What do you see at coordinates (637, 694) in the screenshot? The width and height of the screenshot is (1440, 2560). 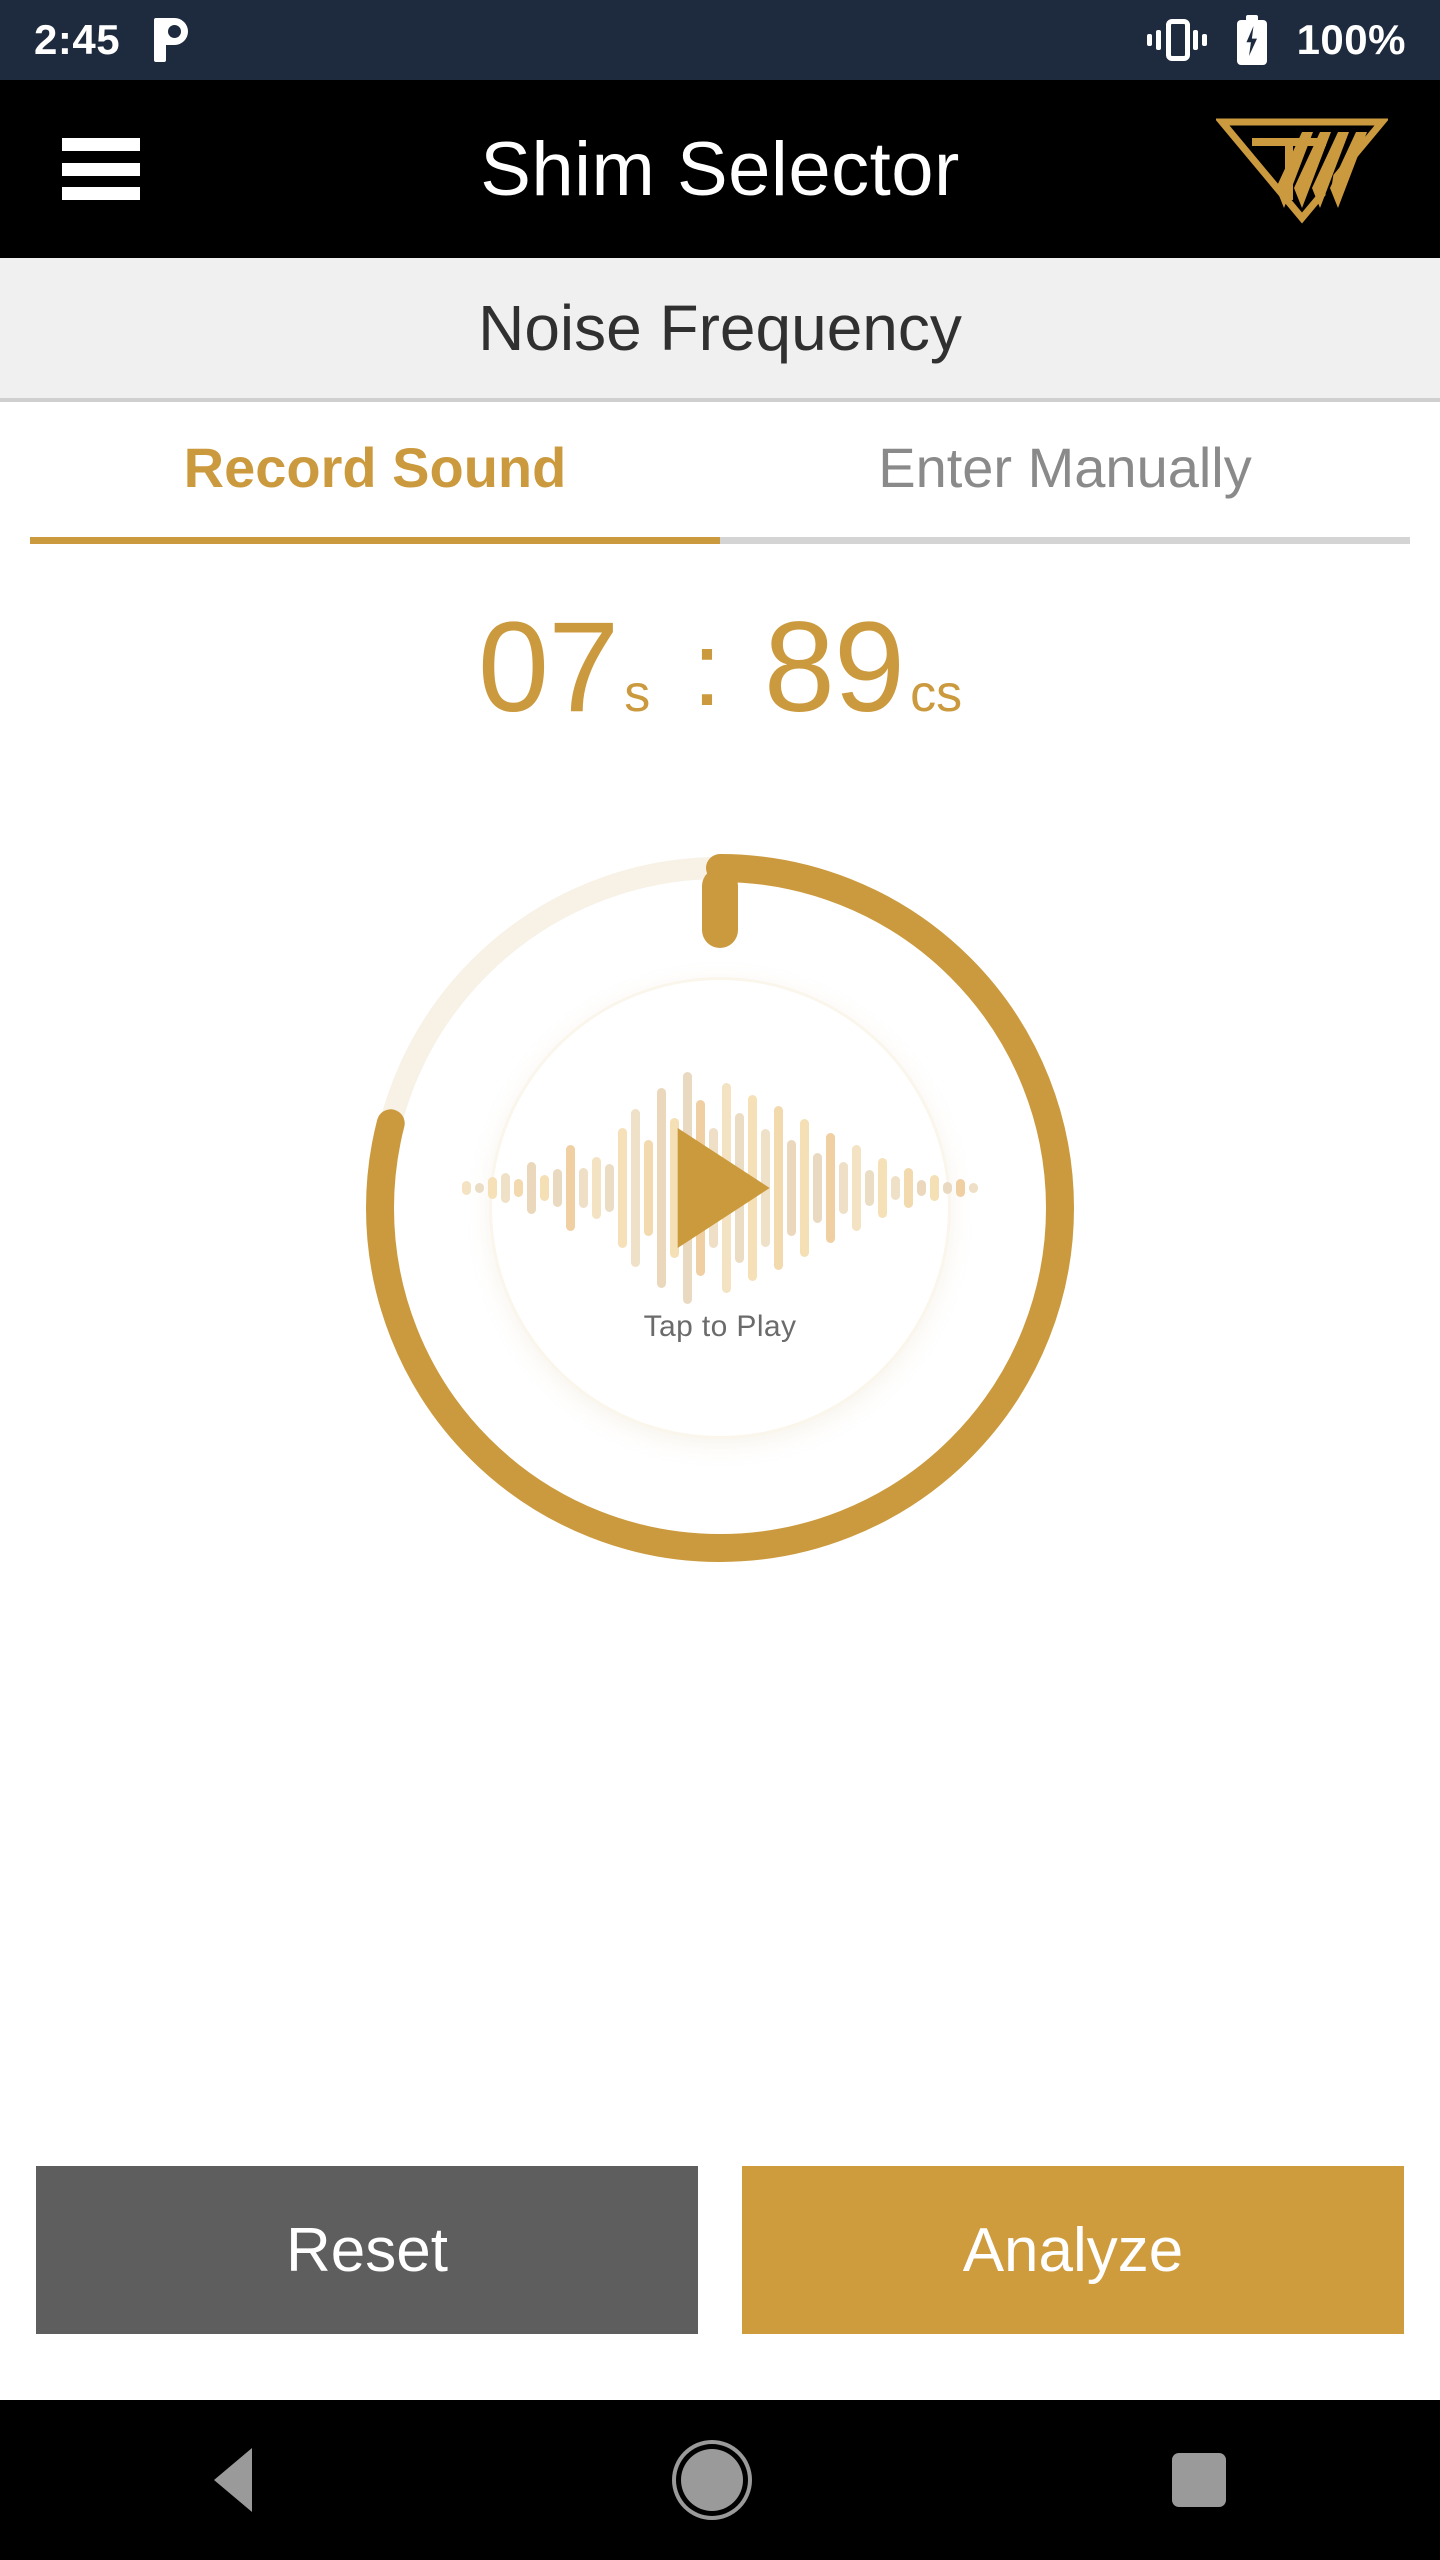 I see `timer-seconds-unit: s` at bounding box center [637, 694].